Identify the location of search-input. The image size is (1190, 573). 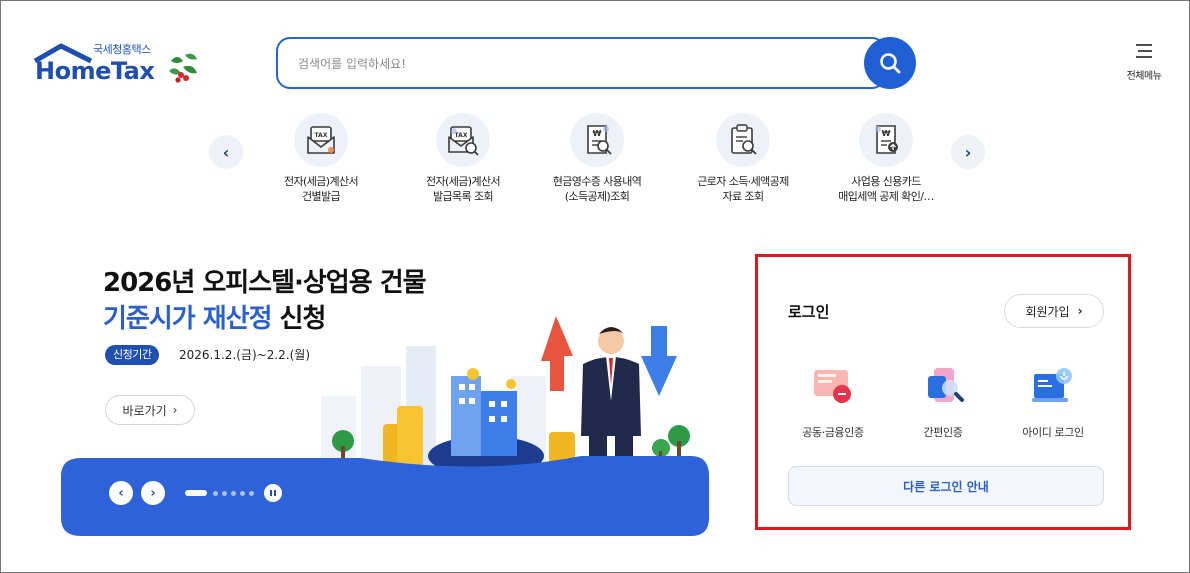
(578, 64).